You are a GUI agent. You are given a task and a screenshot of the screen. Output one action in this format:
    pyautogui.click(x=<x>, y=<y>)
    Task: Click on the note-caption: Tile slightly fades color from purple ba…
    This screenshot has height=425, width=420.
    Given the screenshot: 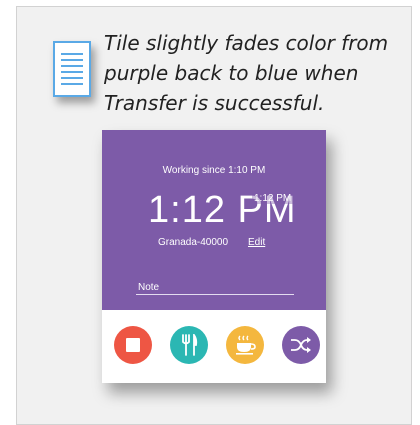 What is the action you would take?
    pyautogui.click(x=246, y=73)
    